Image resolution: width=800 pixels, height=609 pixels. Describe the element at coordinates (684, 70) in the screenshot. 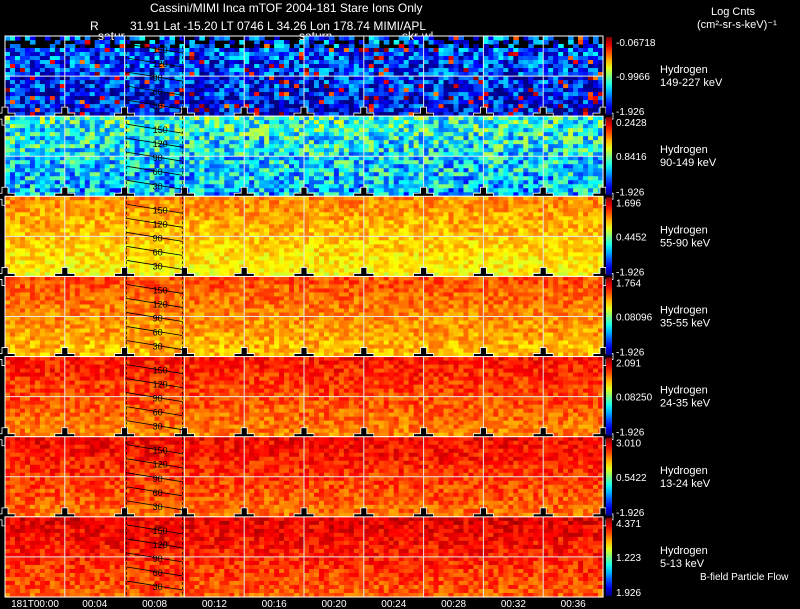

I see `species-label: Hydrogen` at that location.